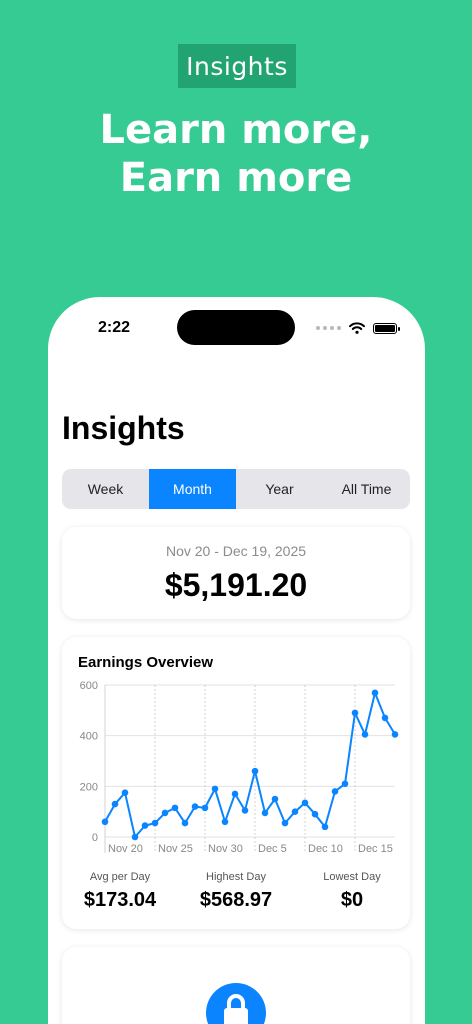  I want to click on stat-label: Avg per Day, so click(120, 877).